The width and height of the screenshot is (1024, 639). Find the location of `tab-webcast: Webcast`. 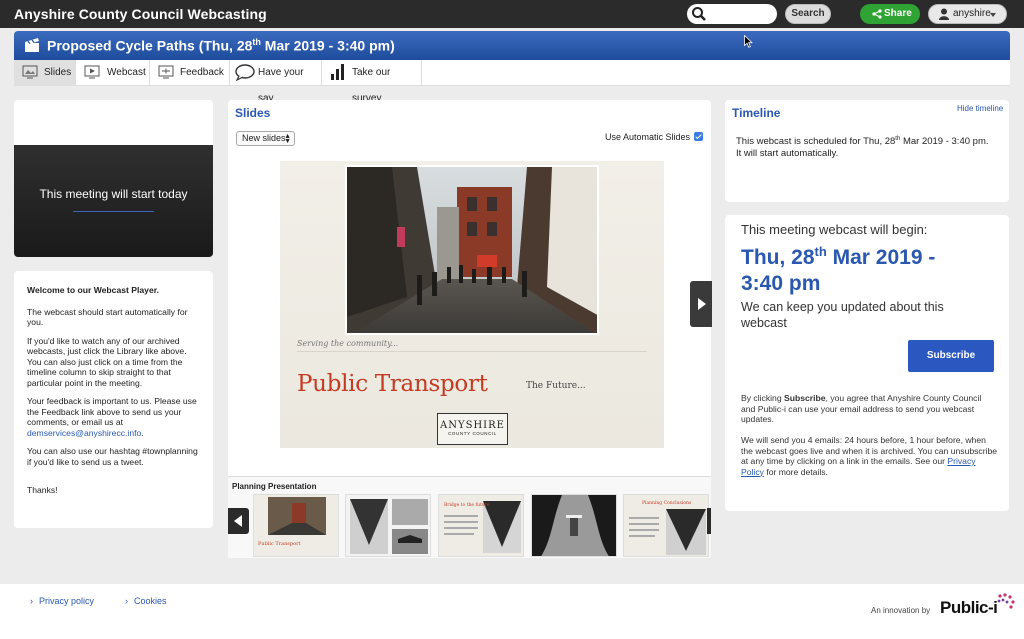

tab-webcast: Webcast is located at coordinates (113, 73).